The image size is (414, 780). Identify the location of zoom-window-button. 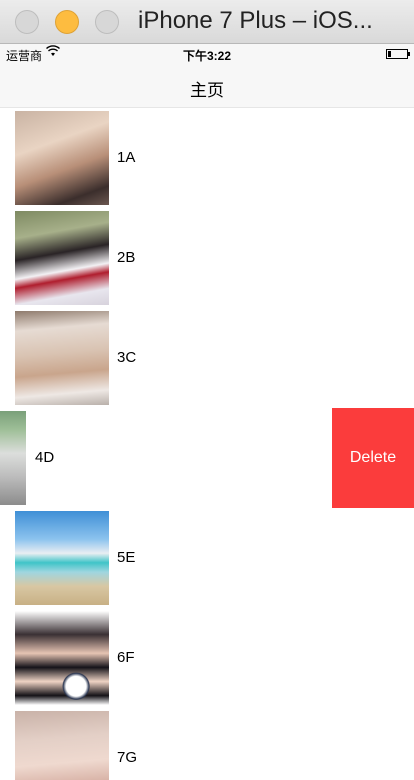
(107, 22).